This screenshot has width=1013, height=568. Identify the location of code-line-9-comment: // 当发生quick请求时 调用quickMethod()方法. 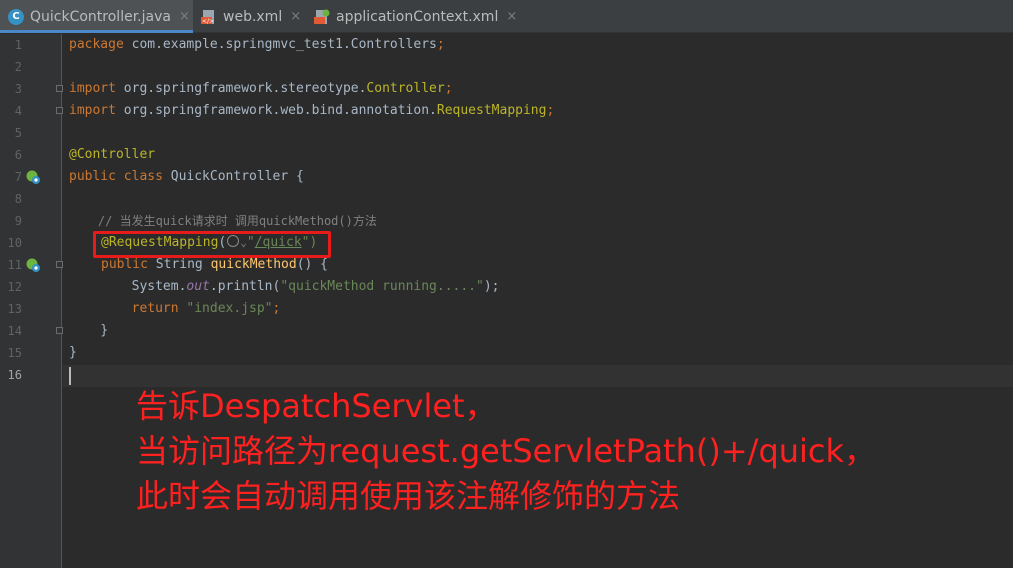
(223, 221).